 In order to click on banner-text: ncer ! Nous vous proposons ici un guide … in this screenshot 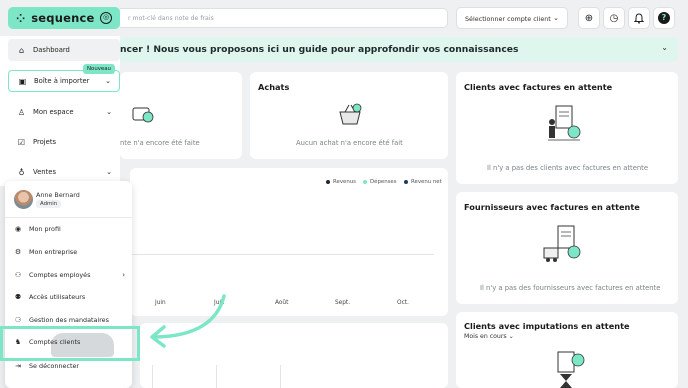, I will do `click(319, 49)`.